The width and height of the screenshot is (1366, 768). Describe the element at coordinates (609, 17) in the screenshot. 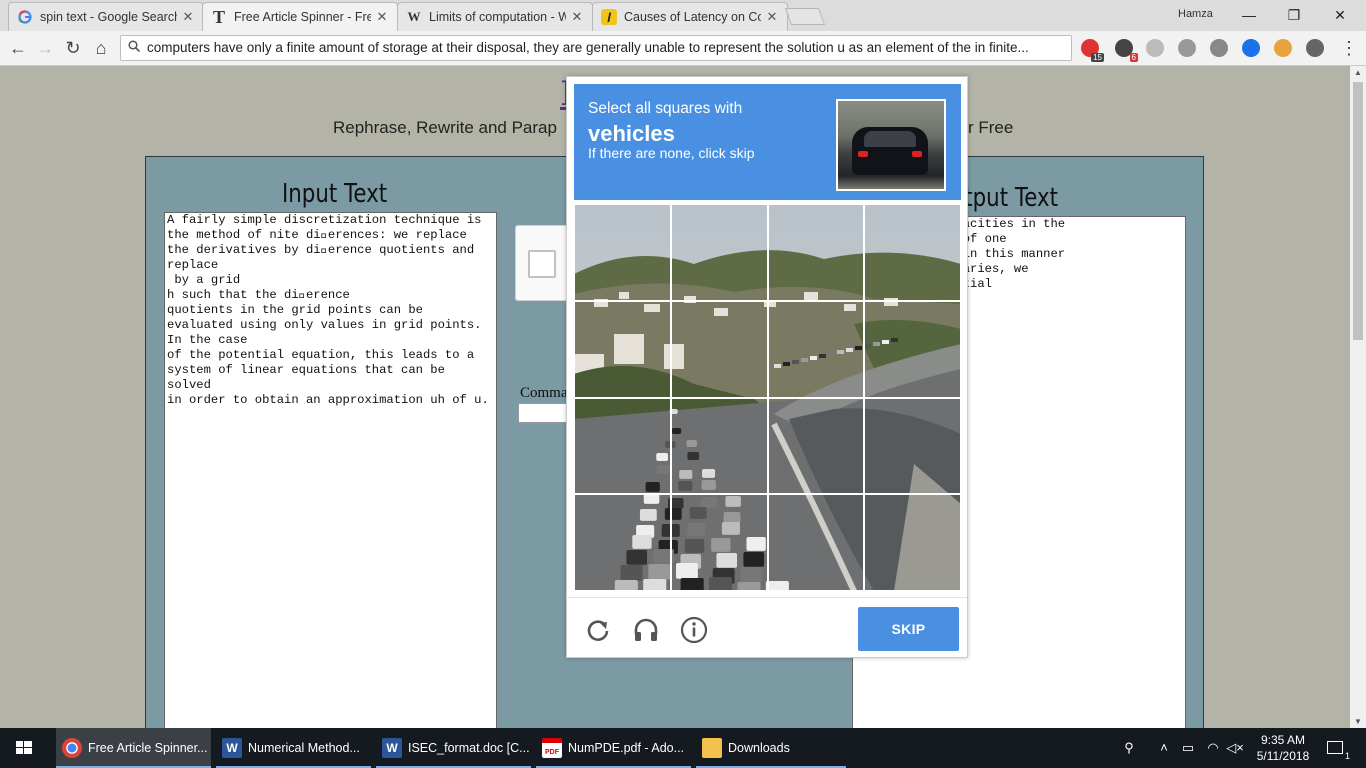

I see `site-icon: l` at that location.